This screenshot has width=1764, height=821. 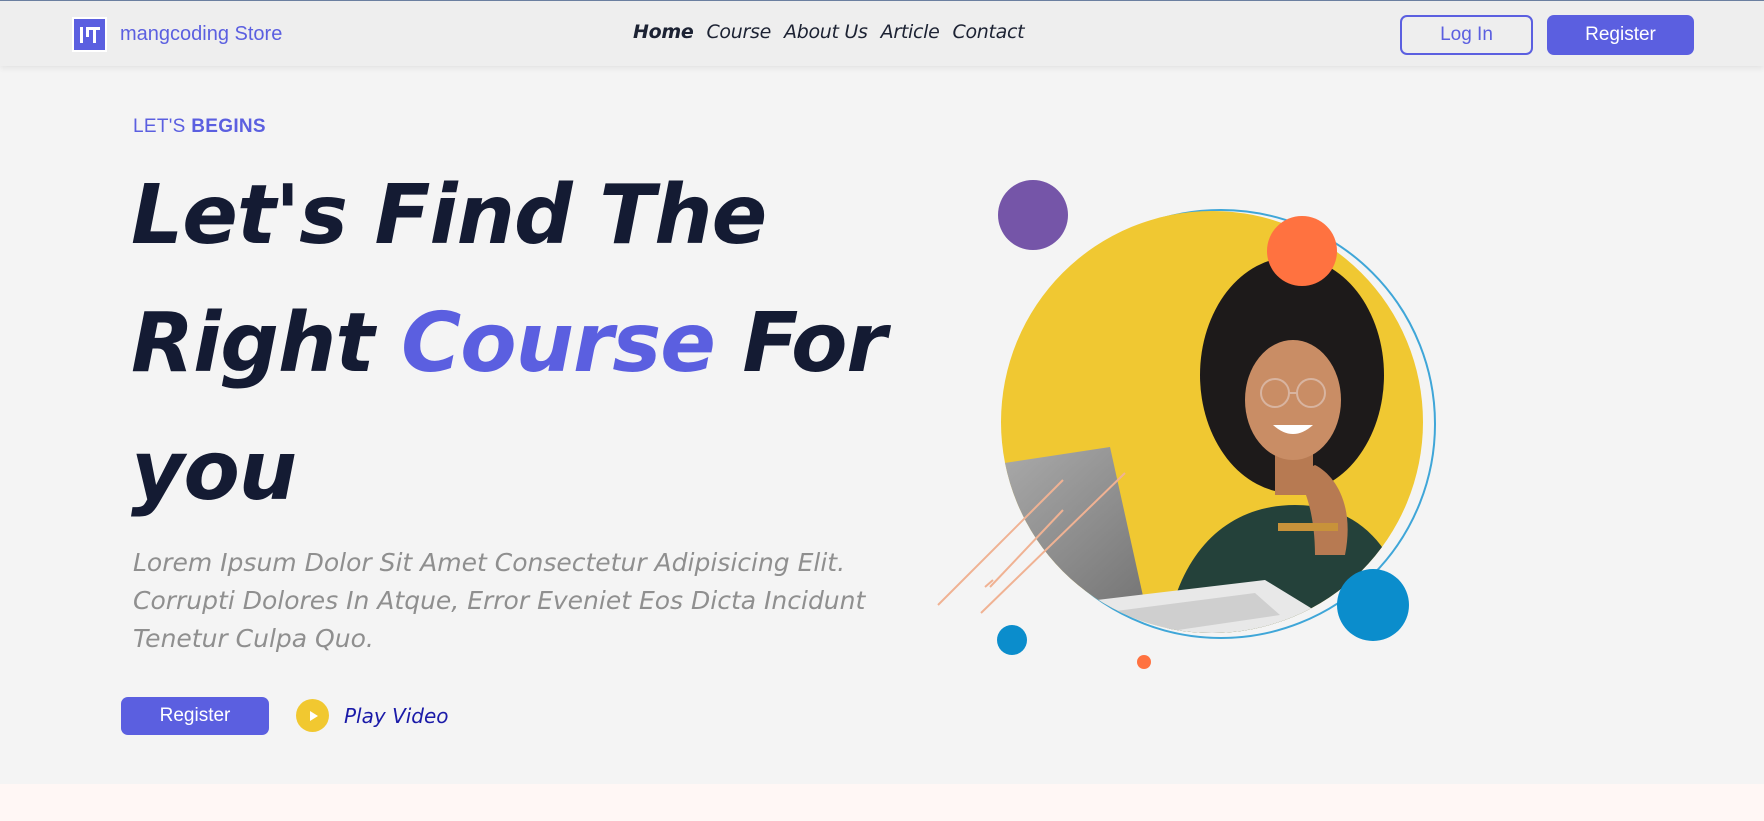 What do you see at coordinates (195, 716) in the screenshot?
I see `hero-register-button: Register` at bounding box center [195, 716].